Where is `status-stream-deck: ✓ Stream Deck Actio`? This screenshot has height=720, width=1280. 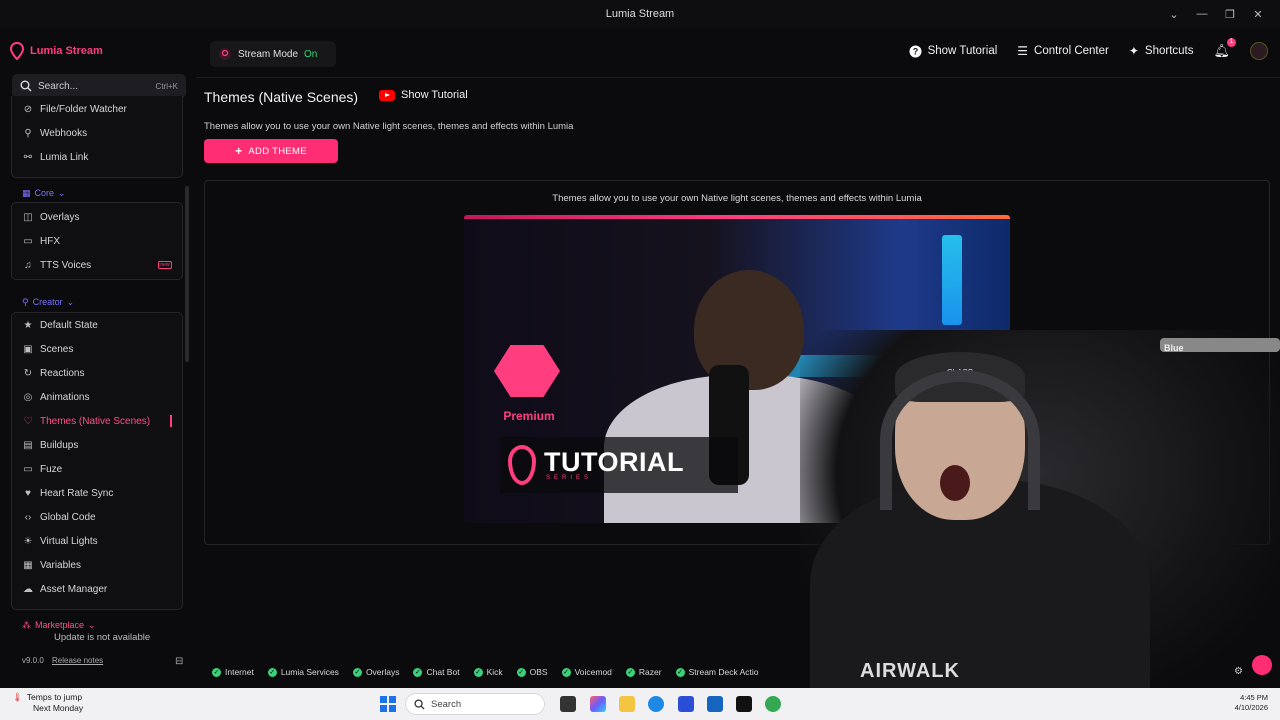 status-stream-deck: ✓ Stream Deck Actio is located at coordinates (717, 672).